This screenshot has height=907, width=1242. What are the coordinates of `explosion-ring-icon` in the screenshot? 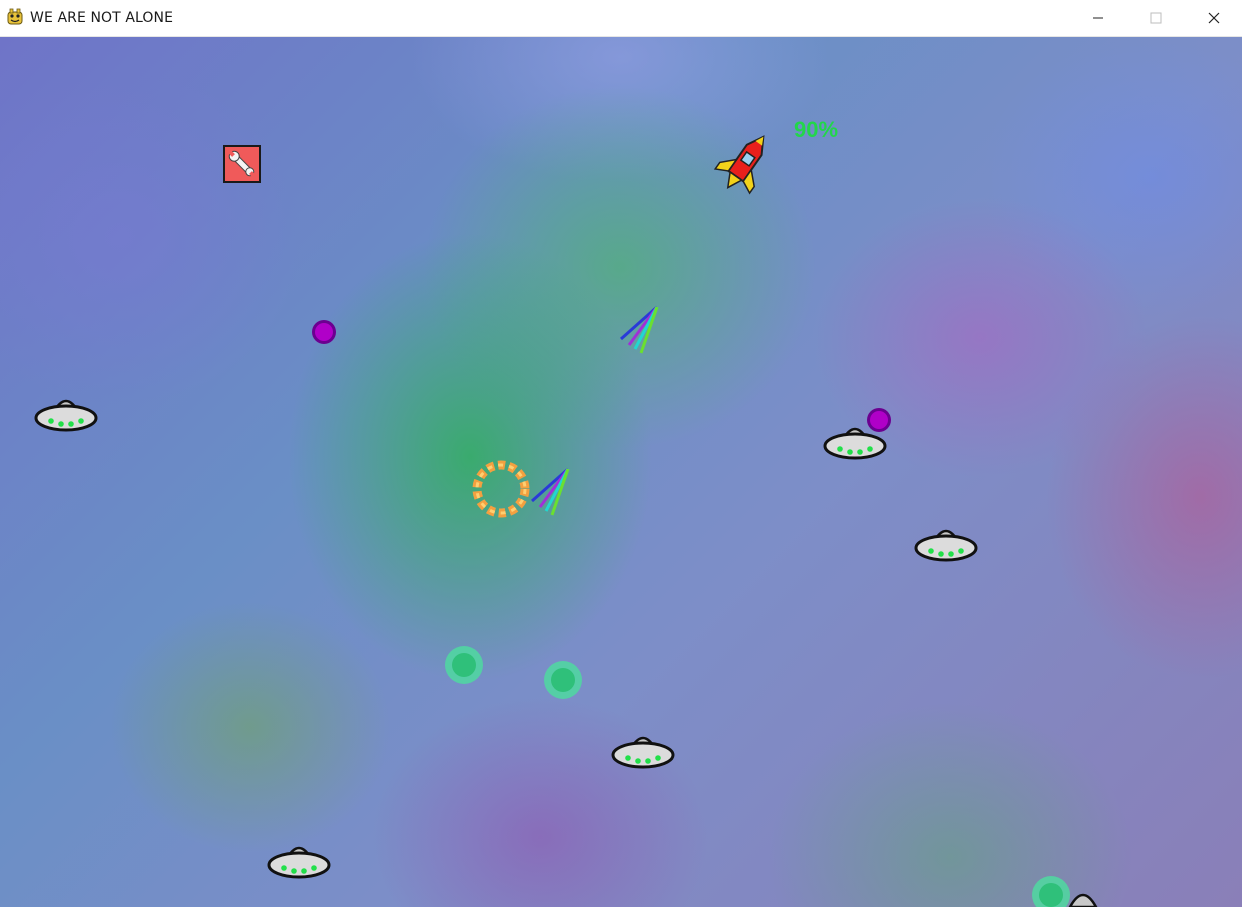 It's located at (501, 489).